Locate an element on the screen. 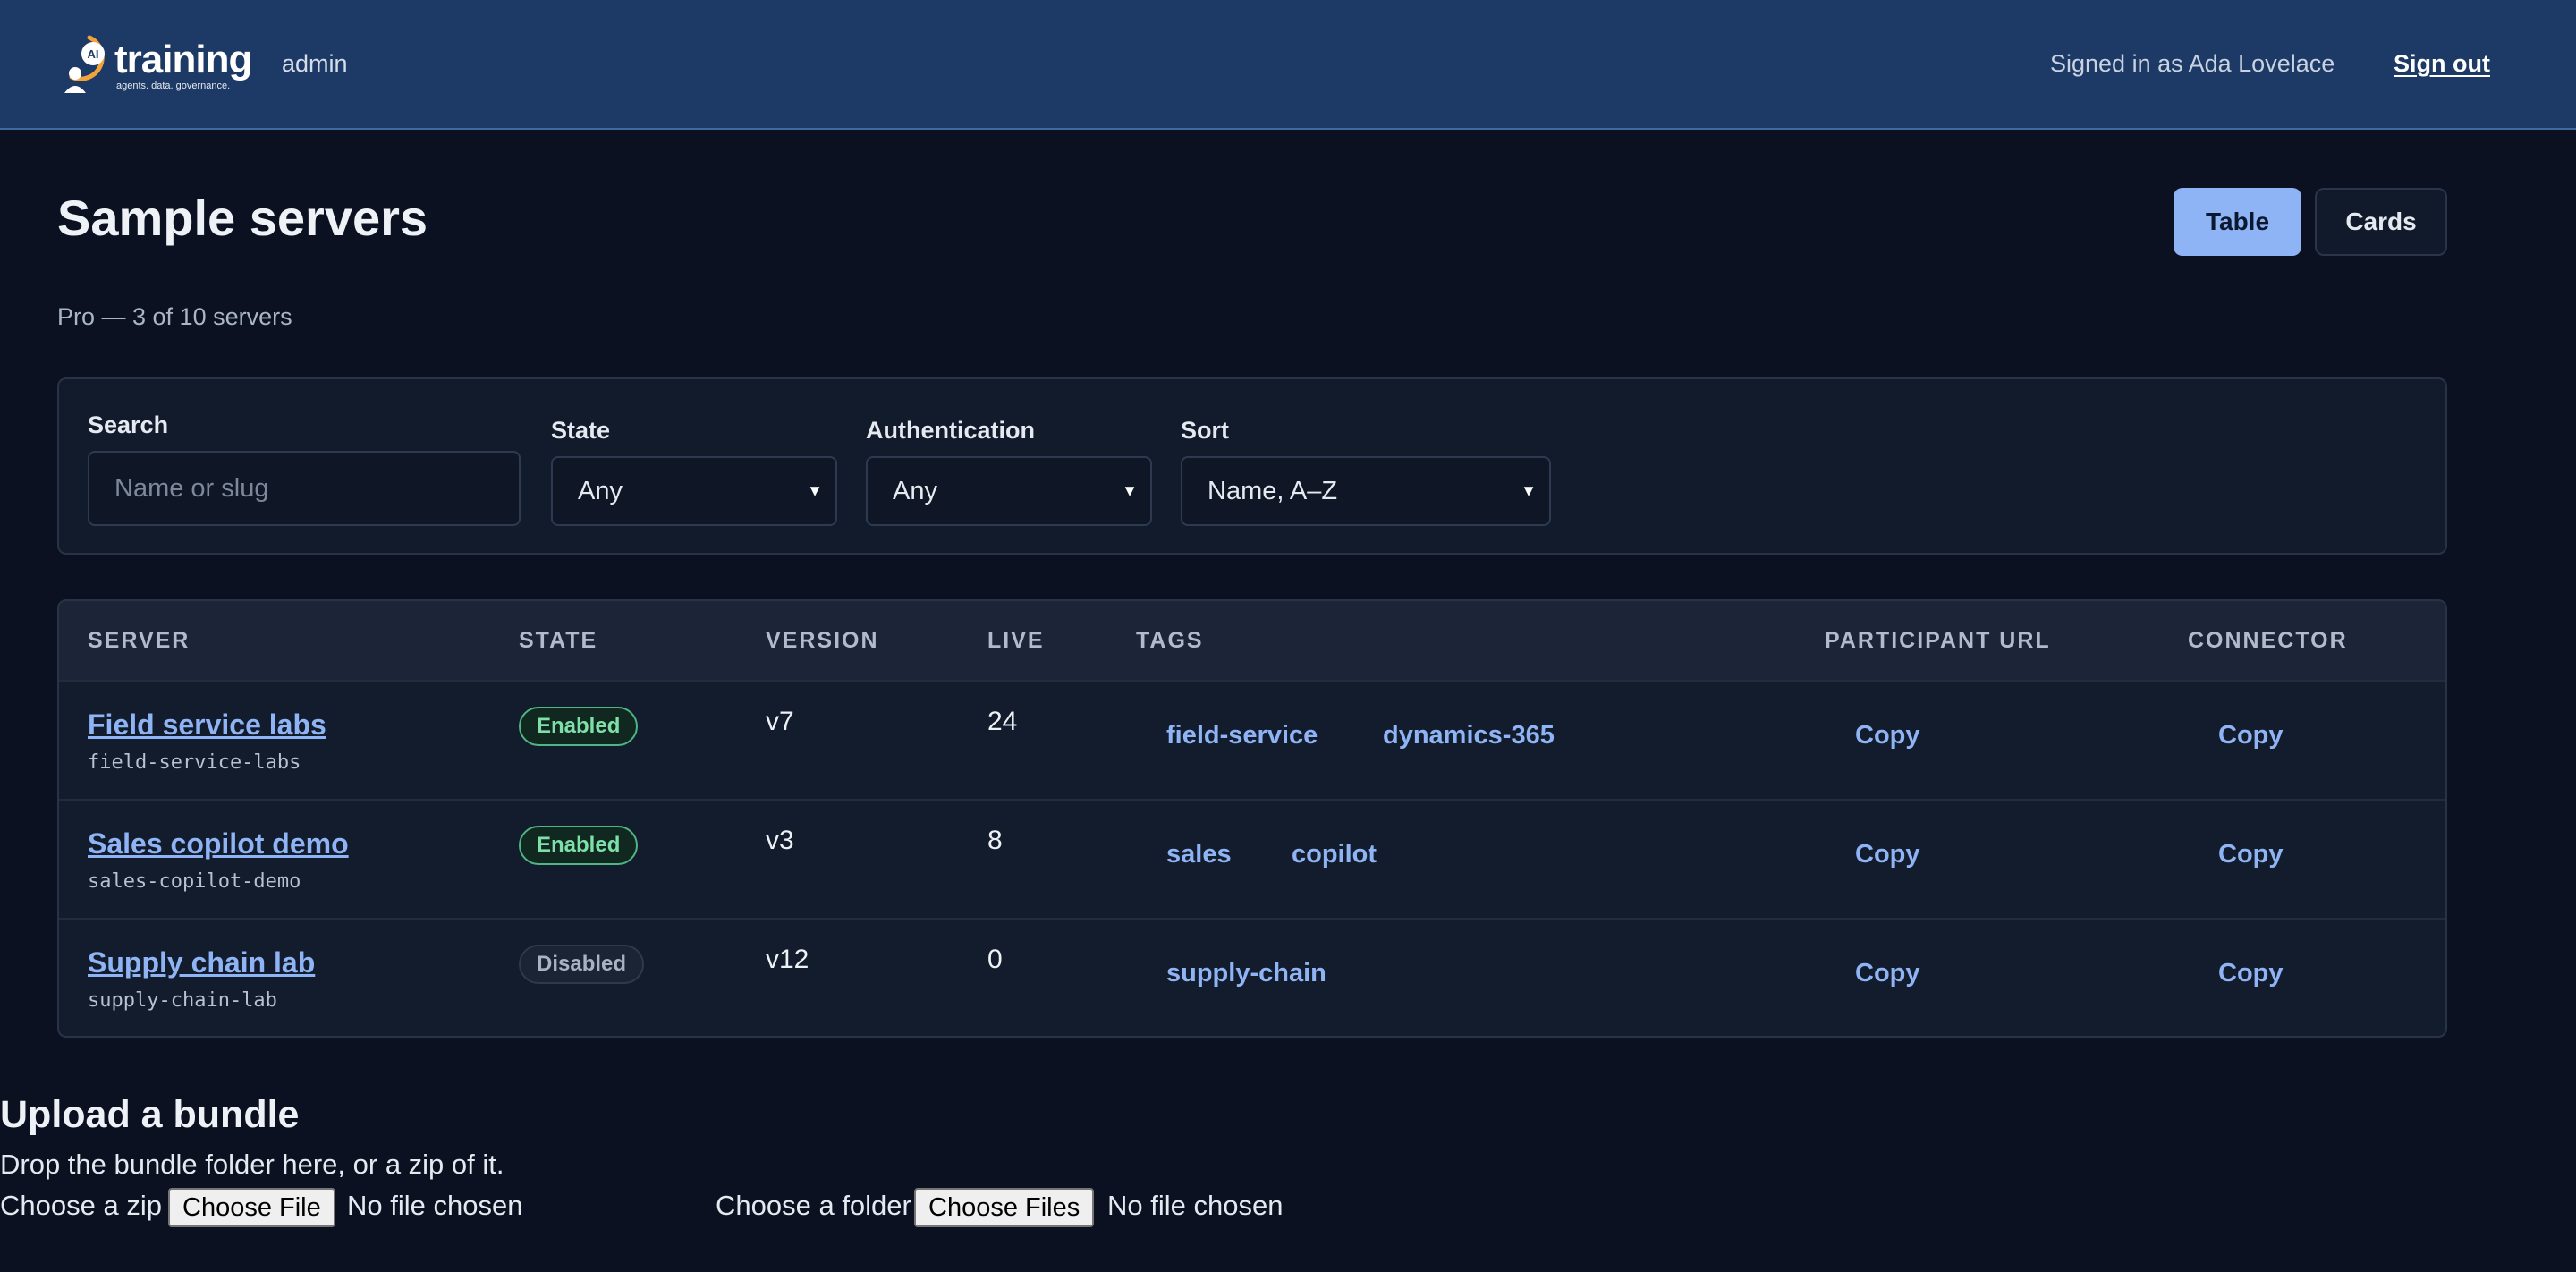 The width and height of the screenshot is (2576, 1272). column-header-tags: TAGS is located at coordinates (1170, 641).